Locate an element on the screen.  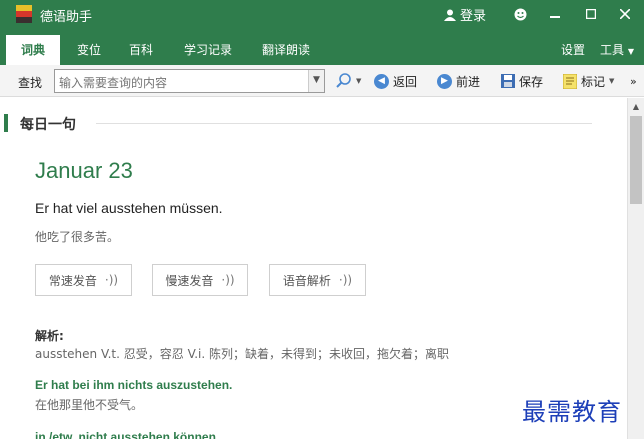
button-label: 慢速发音 is located at coordinates (189, 280).